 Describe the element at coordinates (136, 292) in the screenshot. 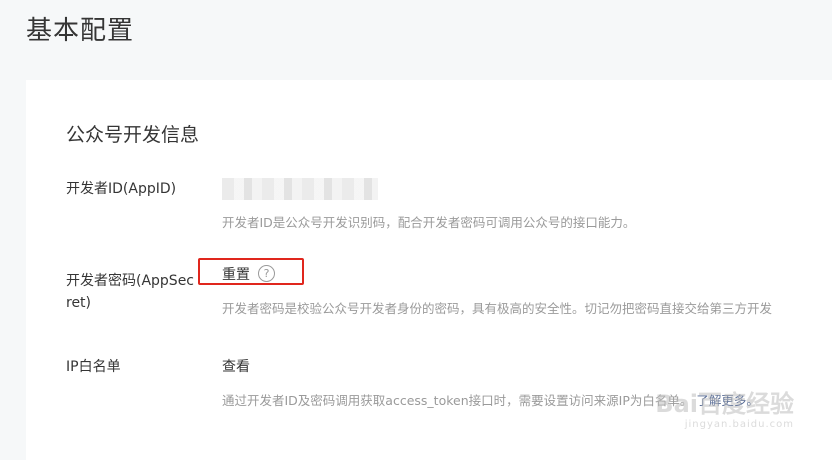

I see `appsecret-label: 开发者密码(AppSec ret)` at that location.